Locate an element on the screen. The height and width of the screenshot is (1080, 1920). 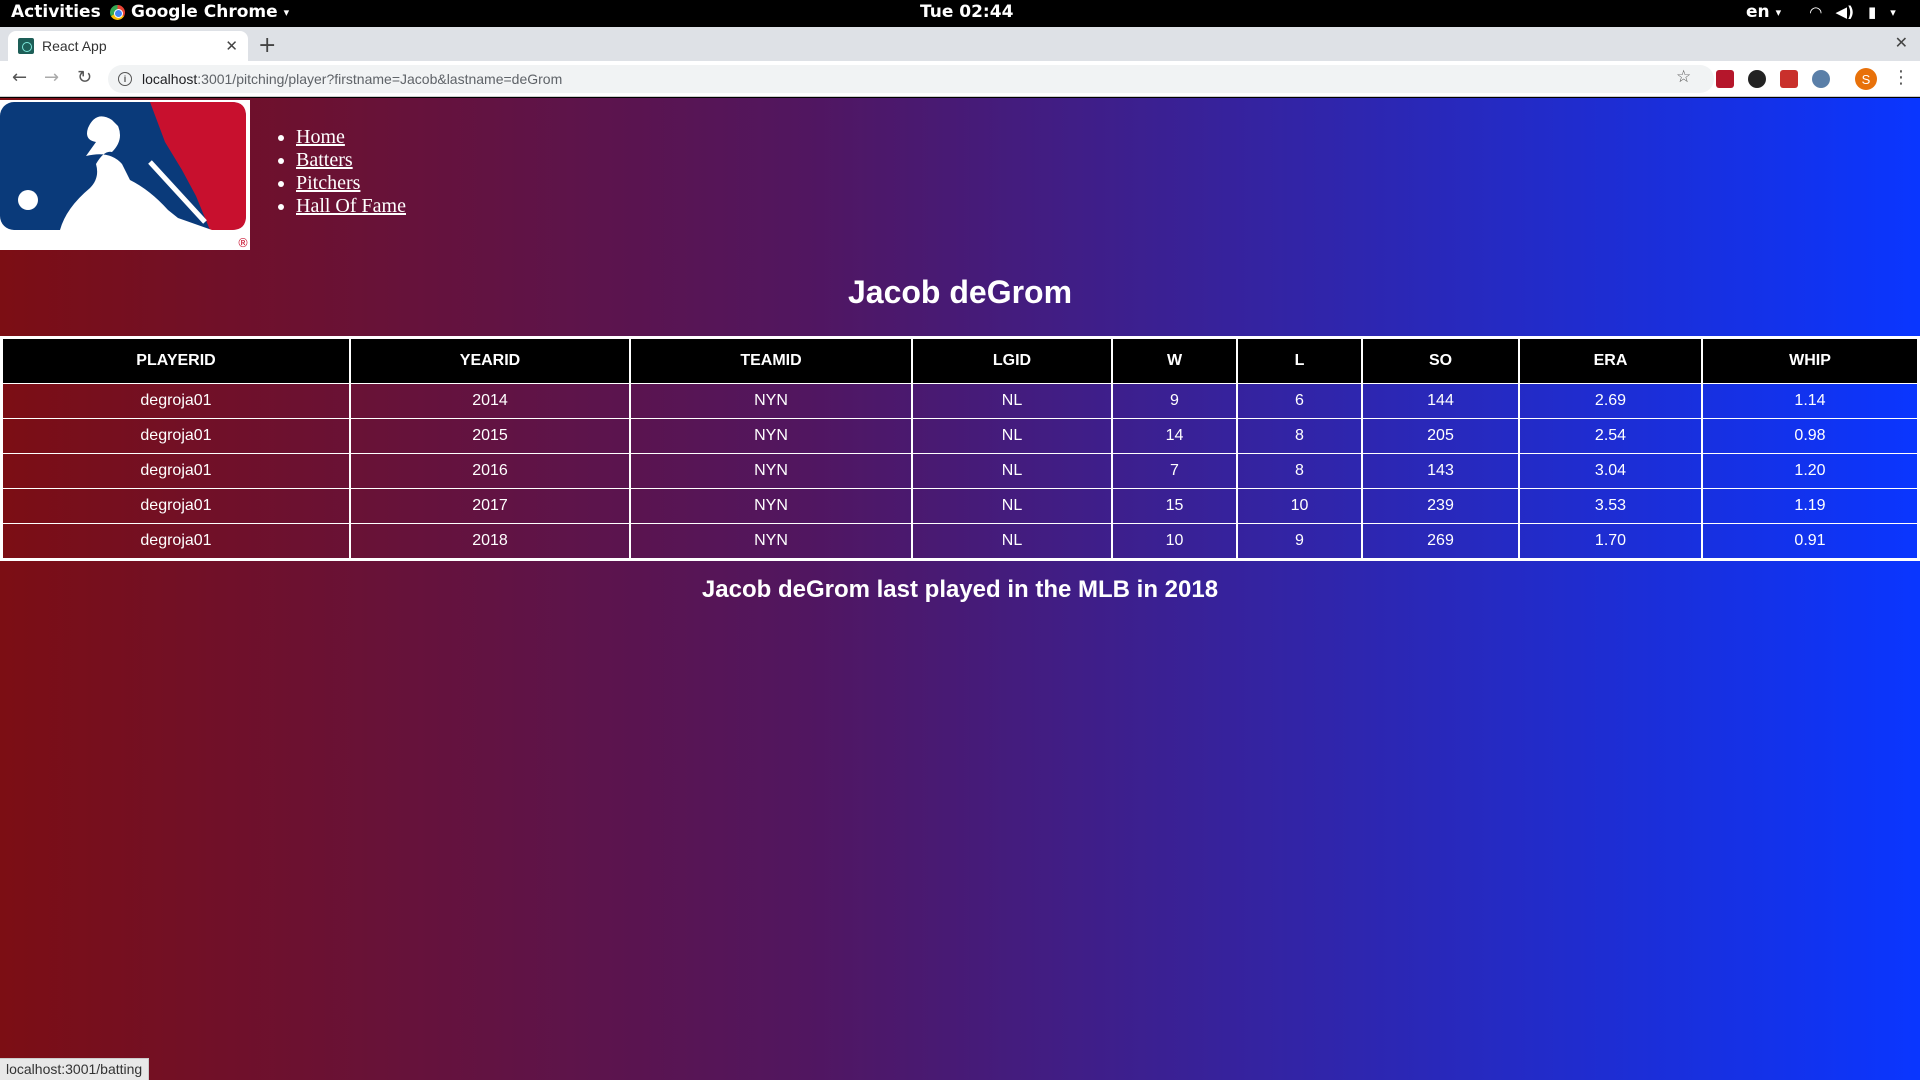
column-header: YEARID is located at coordinates (491, 361).